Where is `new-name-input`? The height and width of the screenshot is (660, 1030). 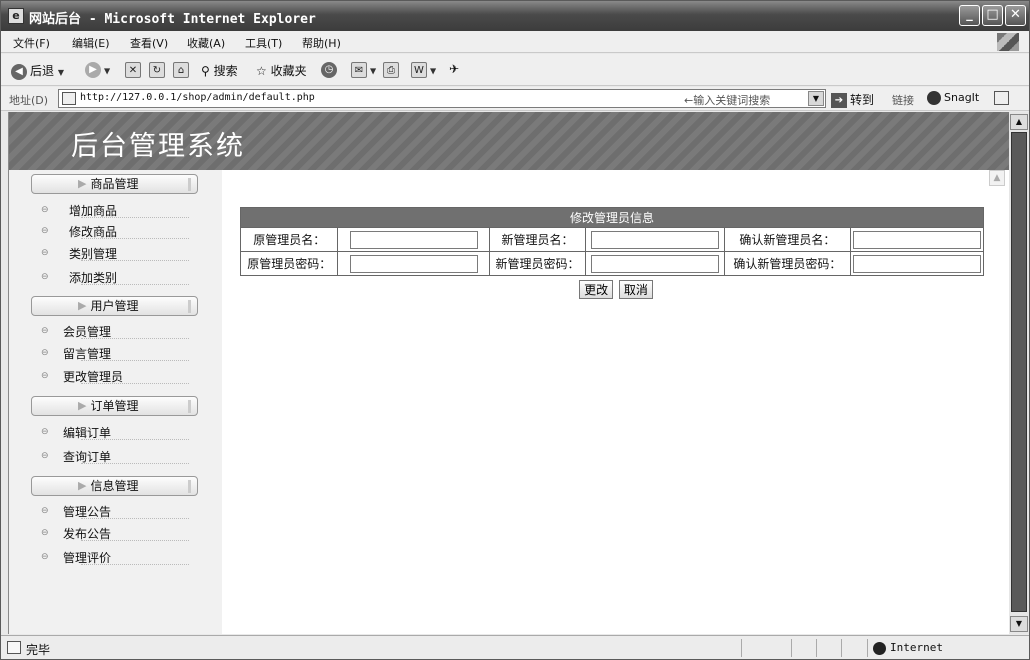 new-name-input is located at coordinates (654, 239).